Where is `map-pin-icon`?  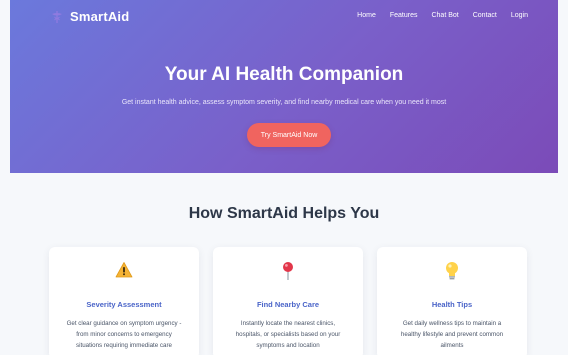 map-pin-icon is located at coordinates (288, 271).